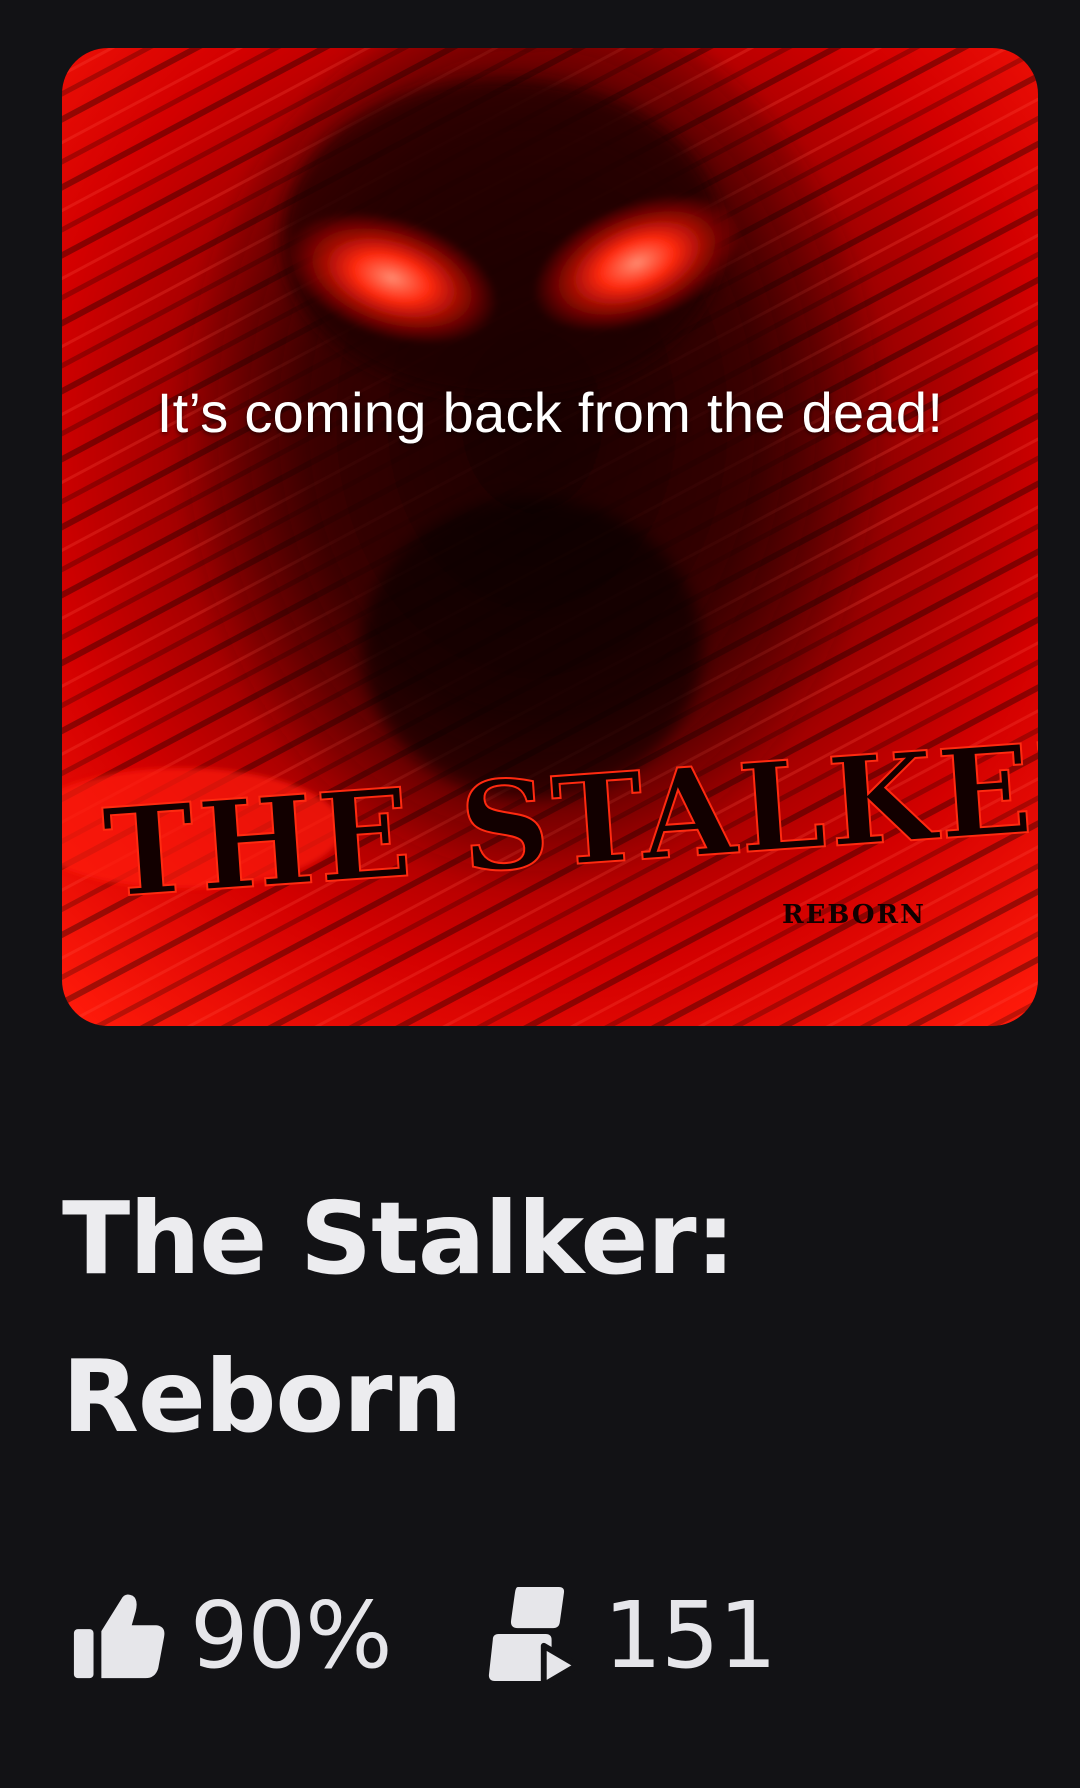  I want to click on rating-value: 90%, so click(291, 1635).